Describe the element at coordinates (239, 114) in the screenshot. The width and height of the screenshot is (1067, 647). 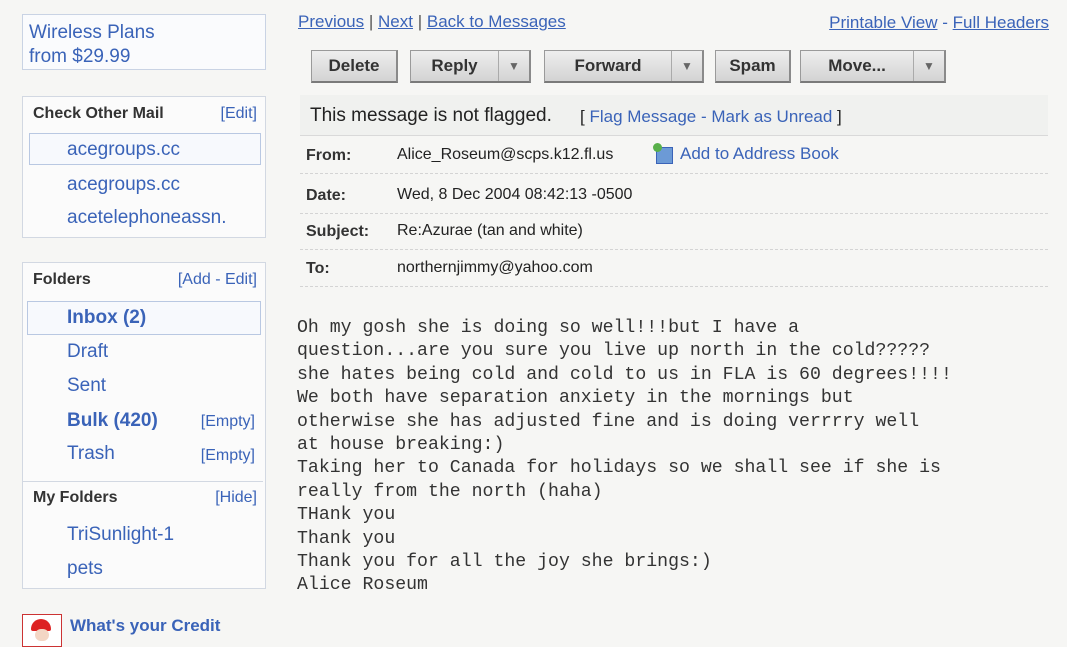
I see `check-mail-edit-link: [Edit]` at that location.